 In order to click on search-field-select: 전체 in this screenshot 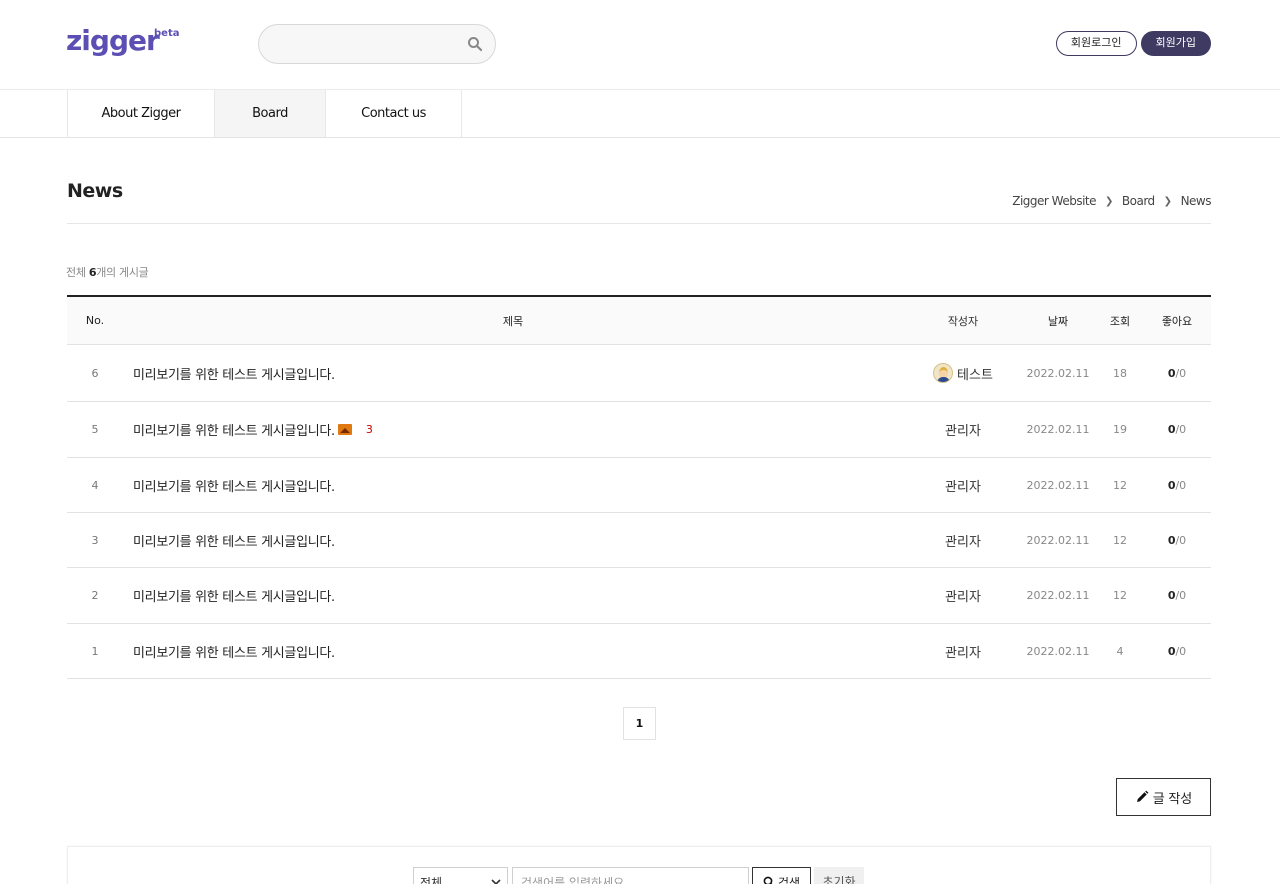, I will do `click(460, 875)`.